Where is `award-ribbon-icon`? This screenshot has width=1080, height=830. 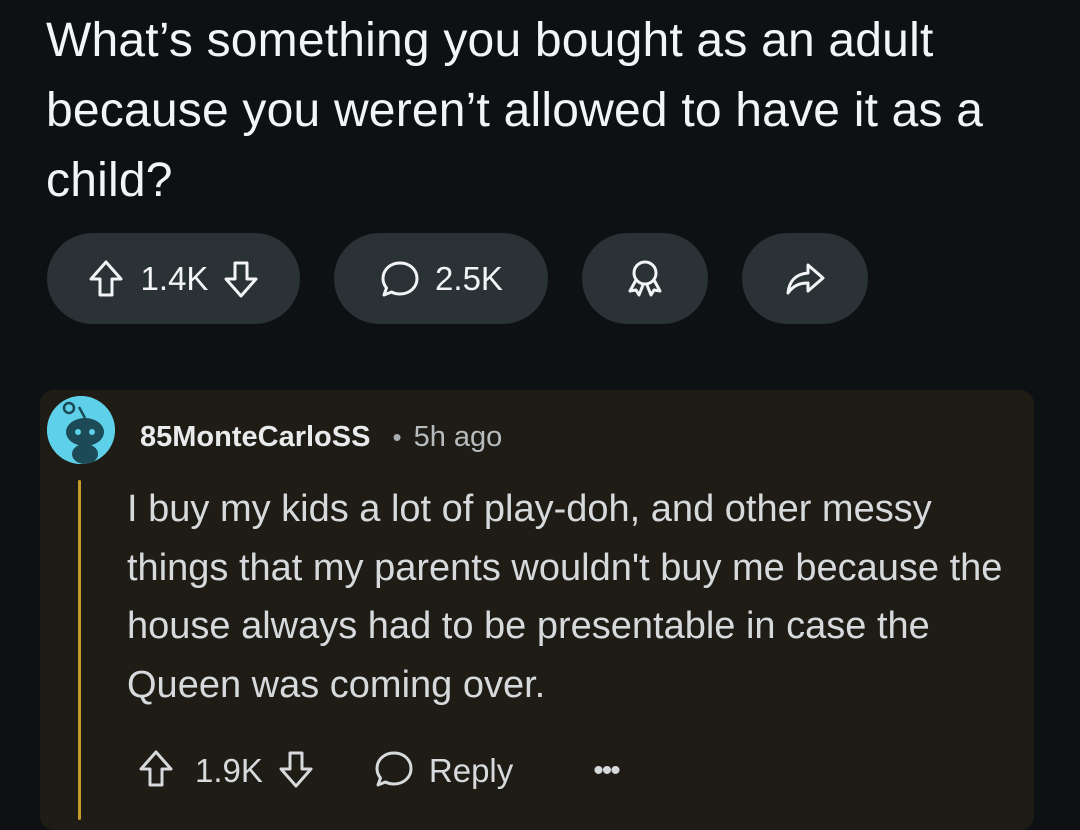 award-ribbon-icon is located at coordinates (645, 279).